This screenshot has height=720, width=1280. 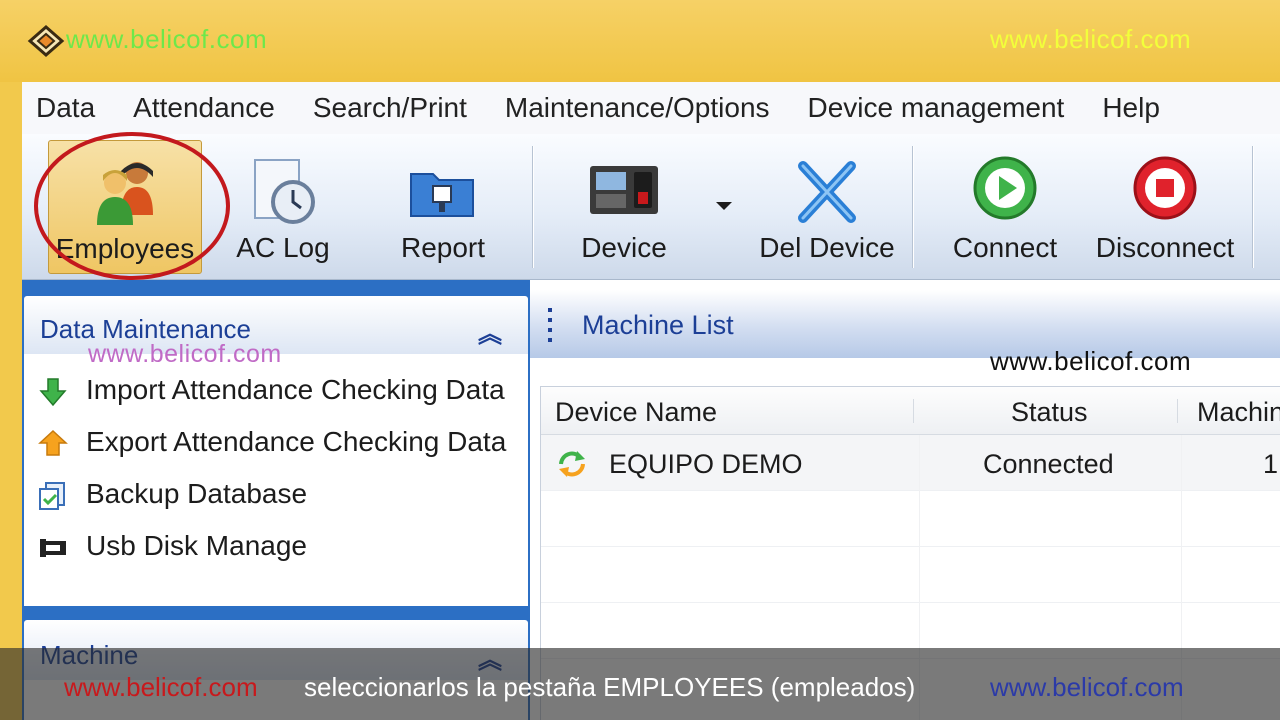 I want to click on watermark-top-right: www.belicof.com, so click(x=1091, y=39).